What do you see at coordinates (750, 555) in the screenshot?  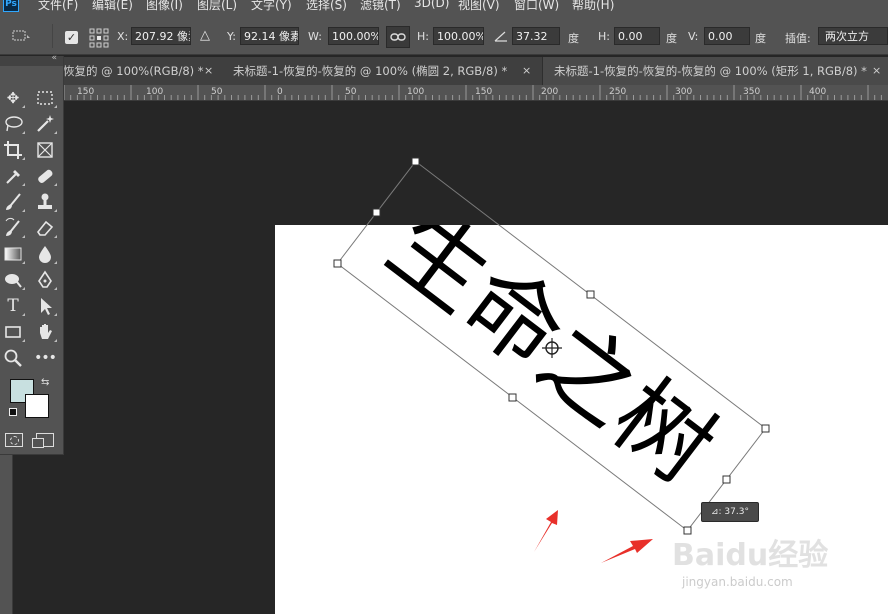 I see `watermark-brand: Baidu经验` at bounding box center [750, 555].